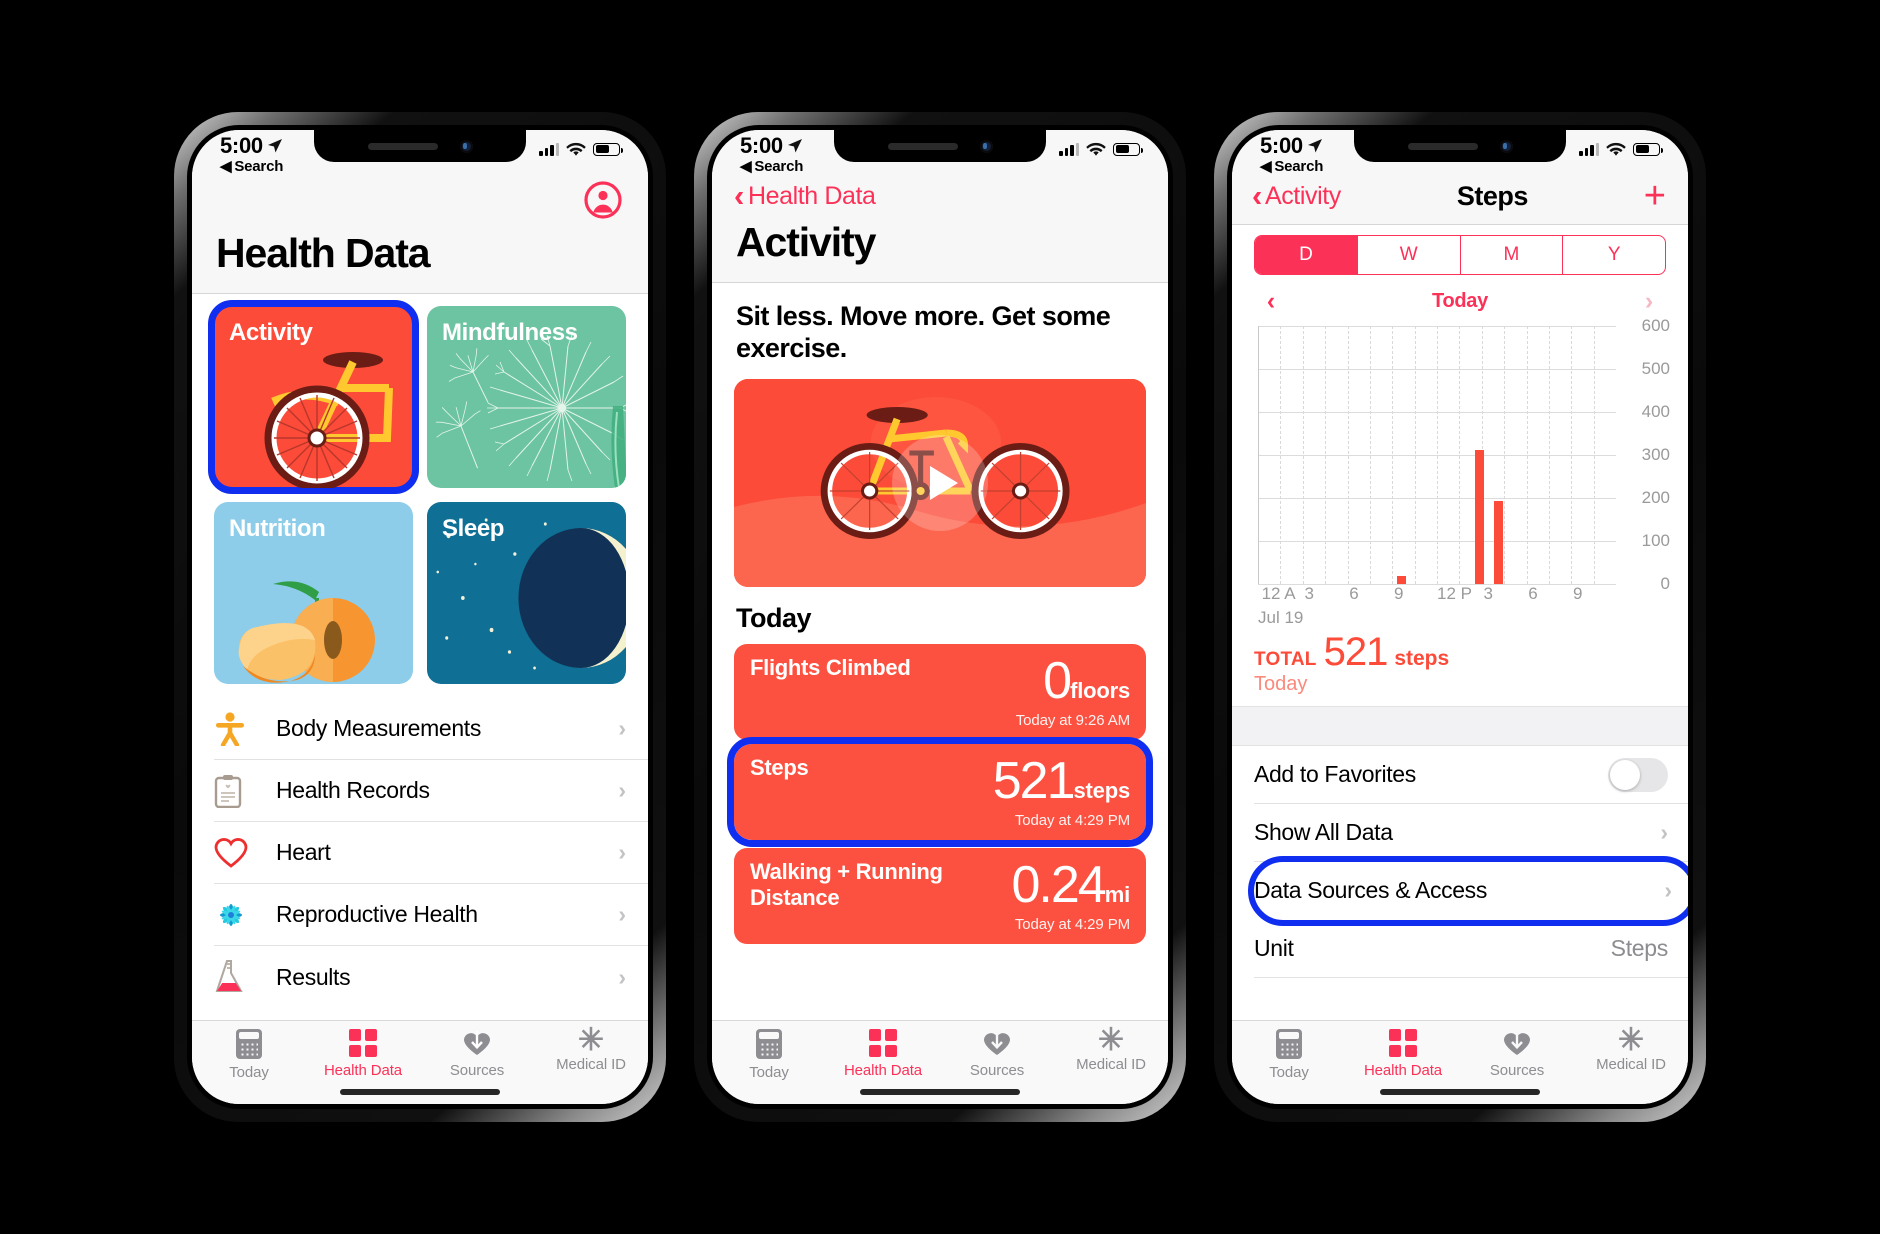 The image size is (1880, 1234). Describe the element at coordinates (303, 852) in the screenshot. I see `list-item-label: Heart` at that location.